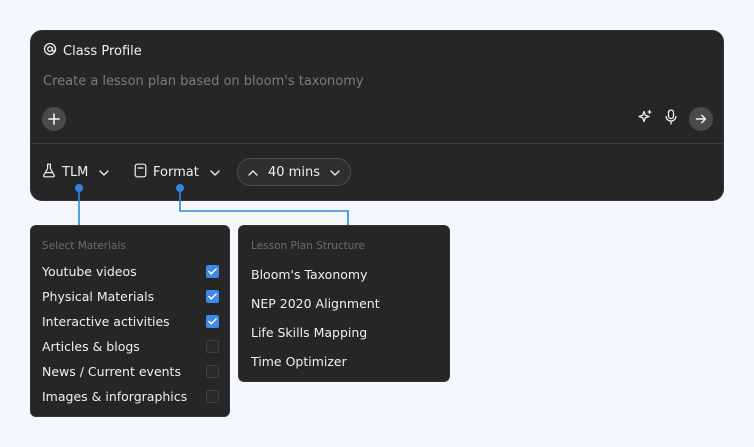 The width and height of the screenshot is (754, 447). I want to click on material-option-news: News / Current events, so click(130, 371).